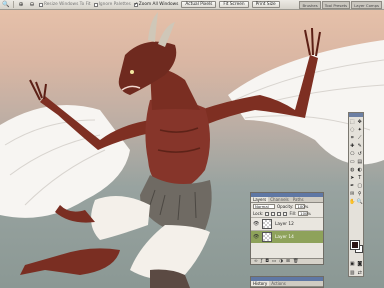  I want to click on checkbox-label: Zoom All Windows, so click(158, 4).